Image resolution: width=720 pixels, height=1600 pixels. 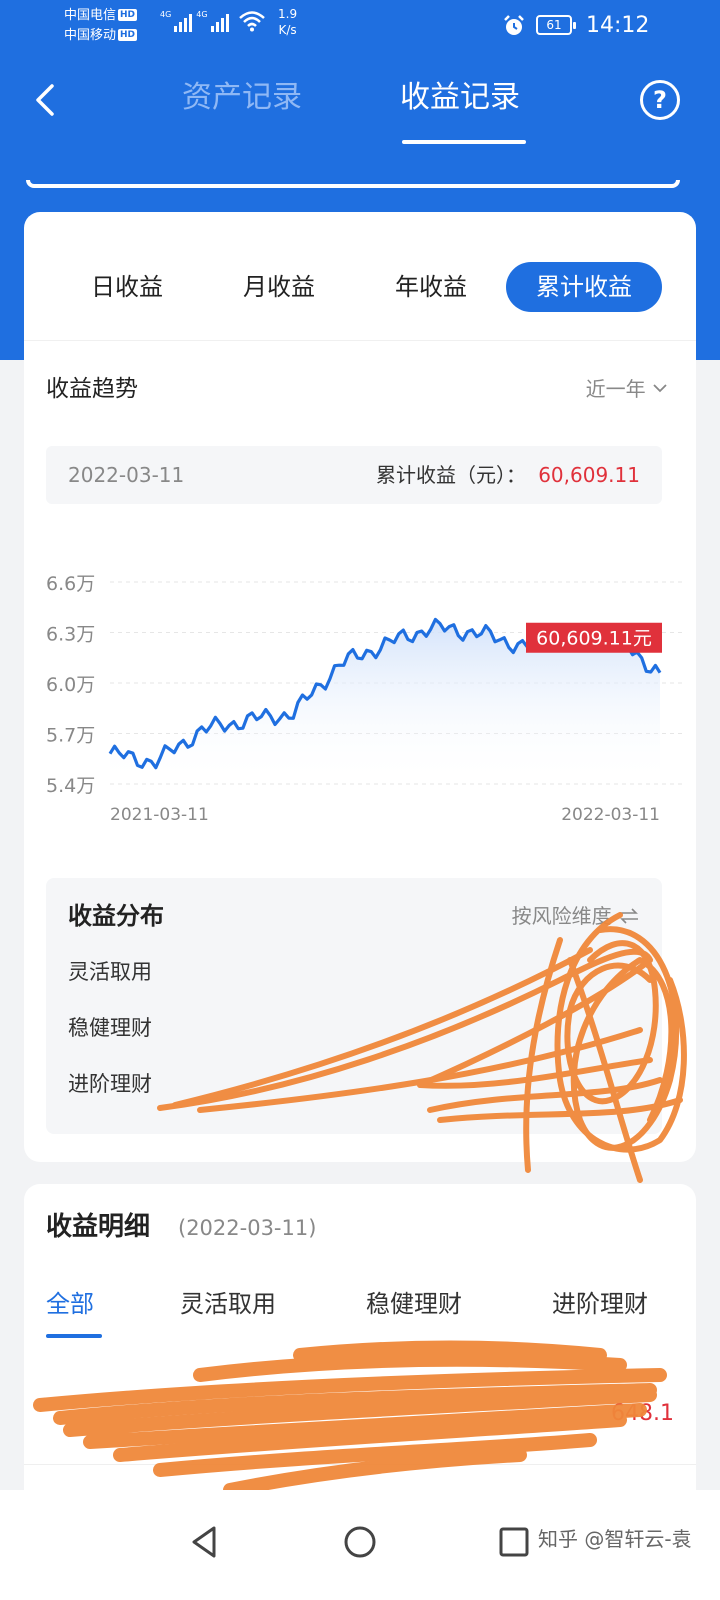 What do you see at coordinates (354, 475) in the screenshot?
I see `selected-point-info: 2022-03-11 累计收益（元）： 60,609.11` at bounding box center [354, 475].